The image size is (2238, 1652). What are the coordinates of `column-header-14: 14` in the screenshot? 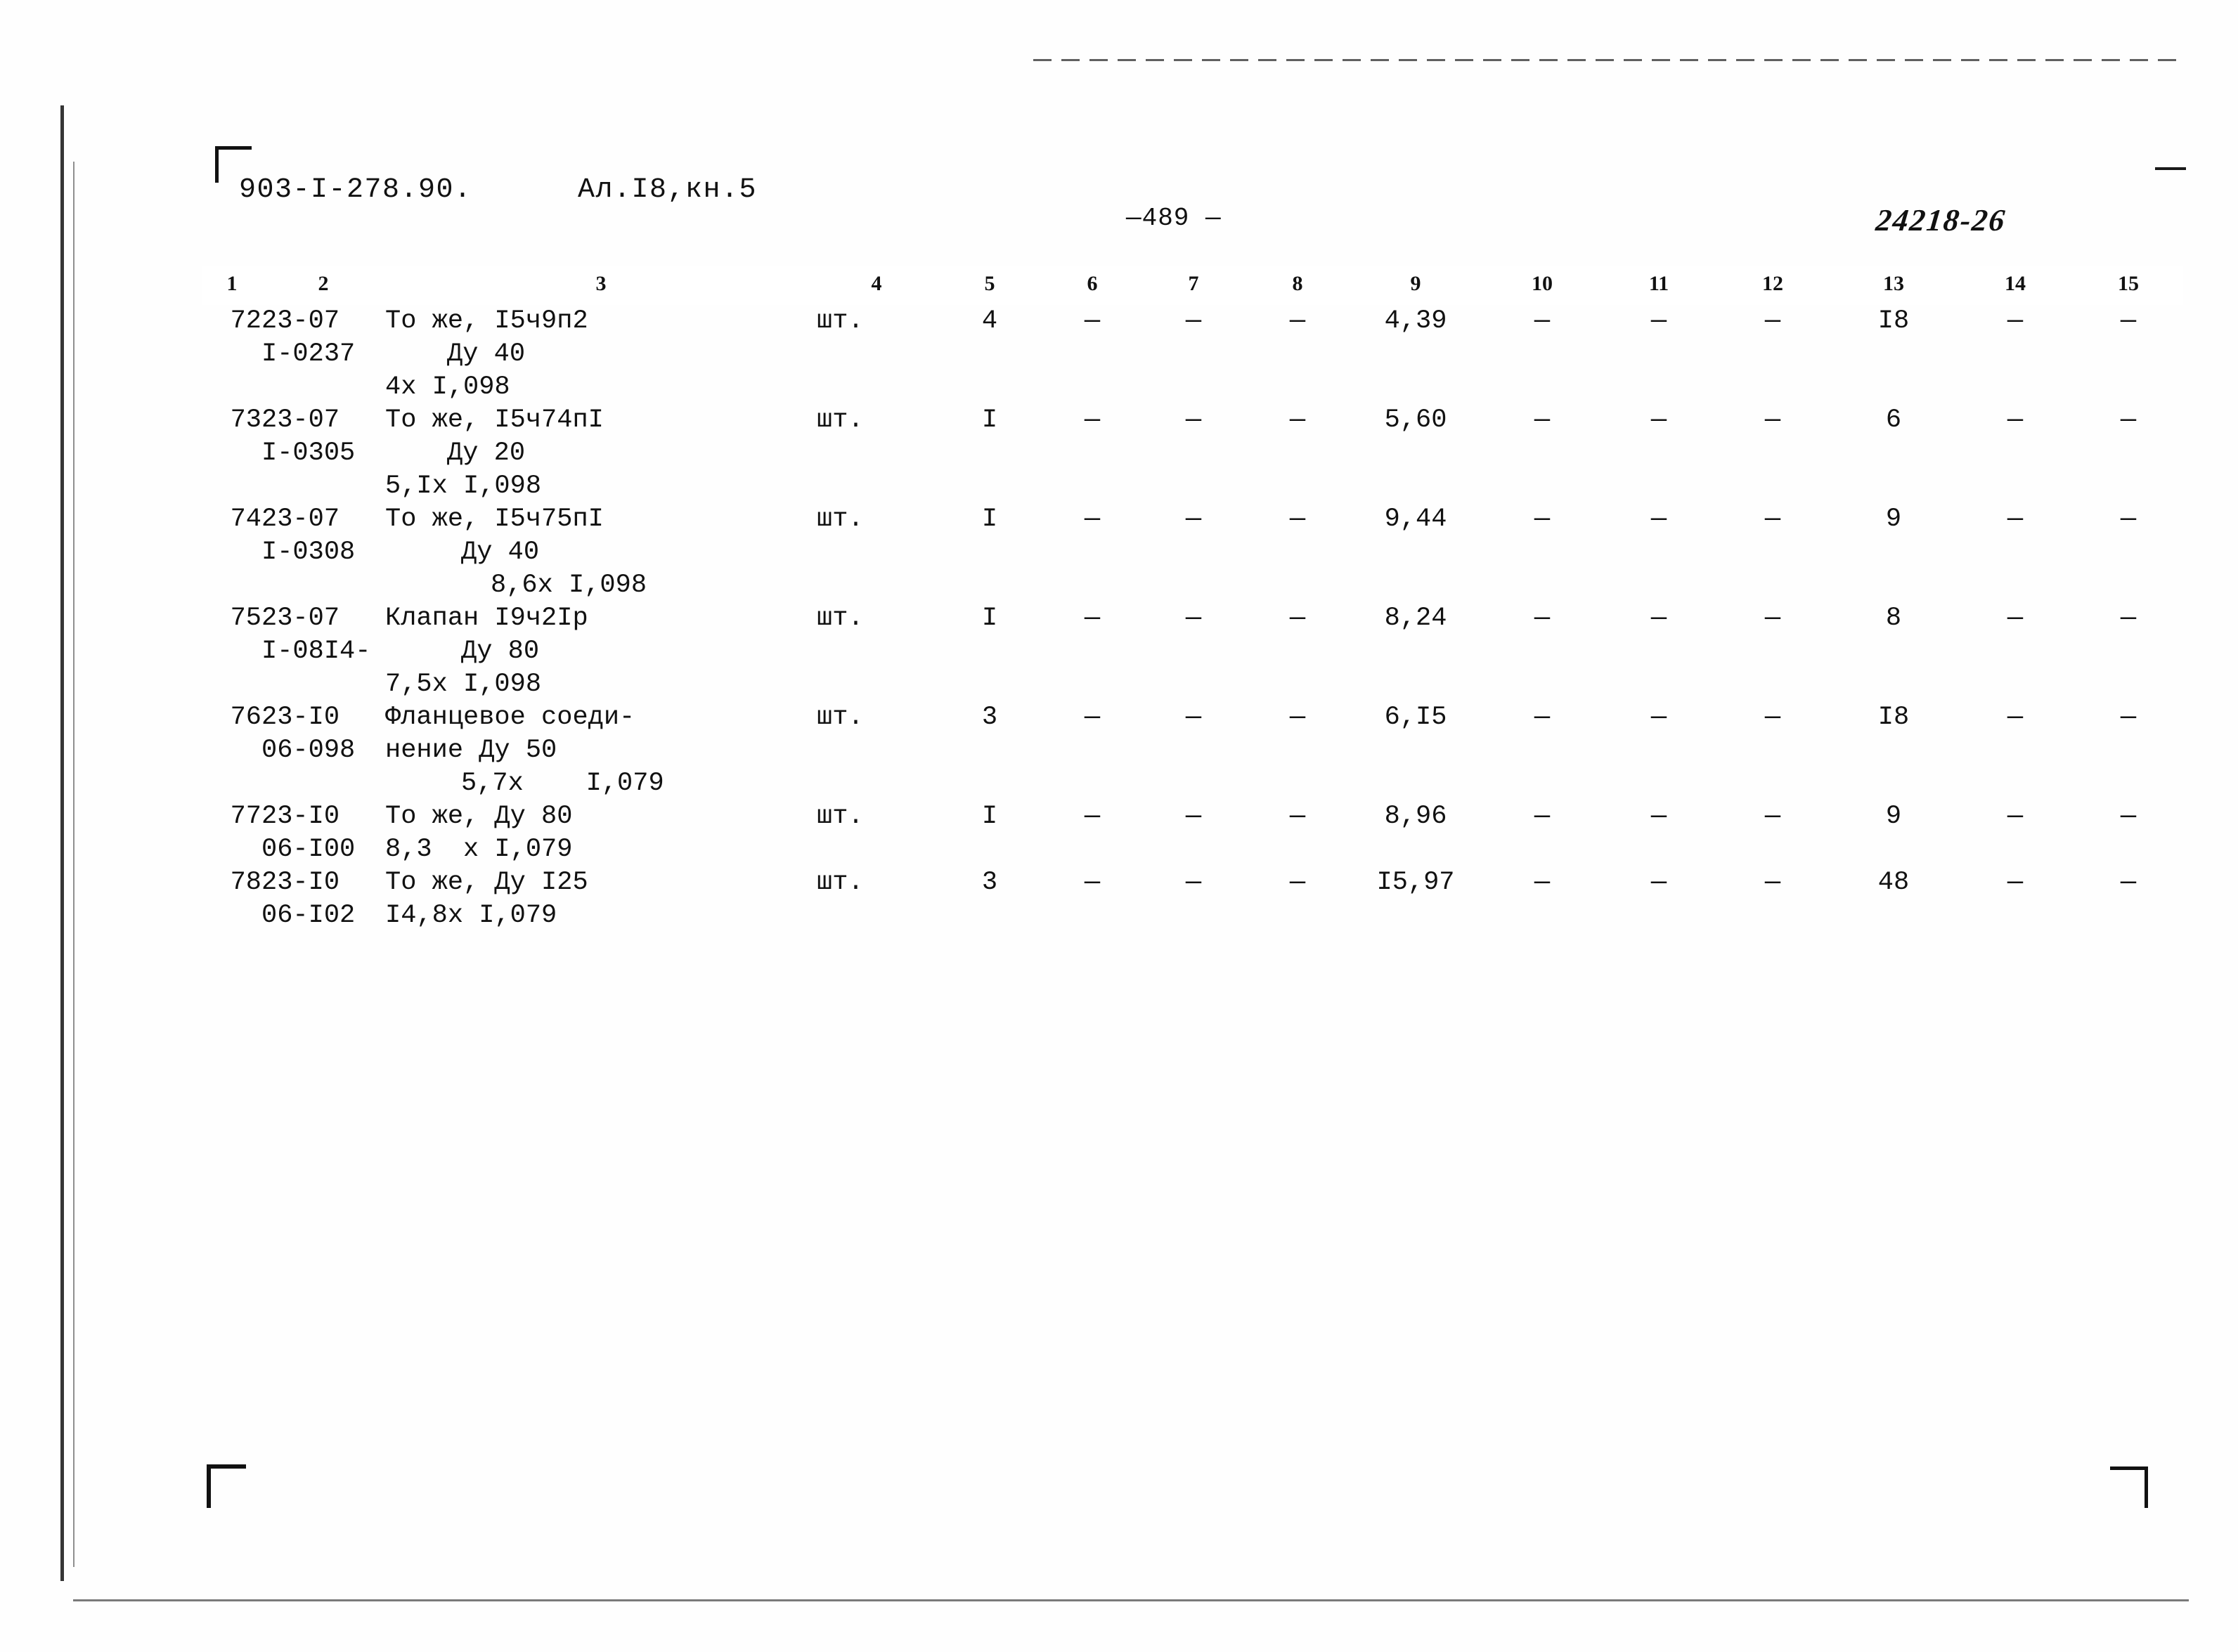 It's located at (2015, 285).